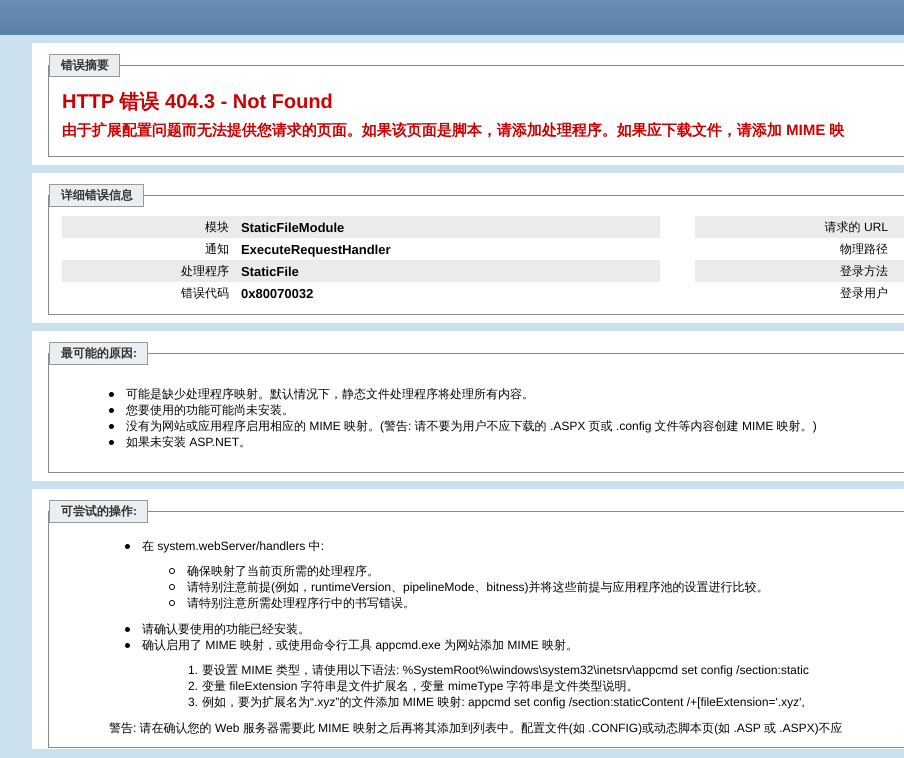  I want to click on list-item-text: 请特别注意前提(例如，runtimeVersion、pipelineMode、bitness)并将这些前提与应用程序池的设置进行比较。, so click(477, 587).